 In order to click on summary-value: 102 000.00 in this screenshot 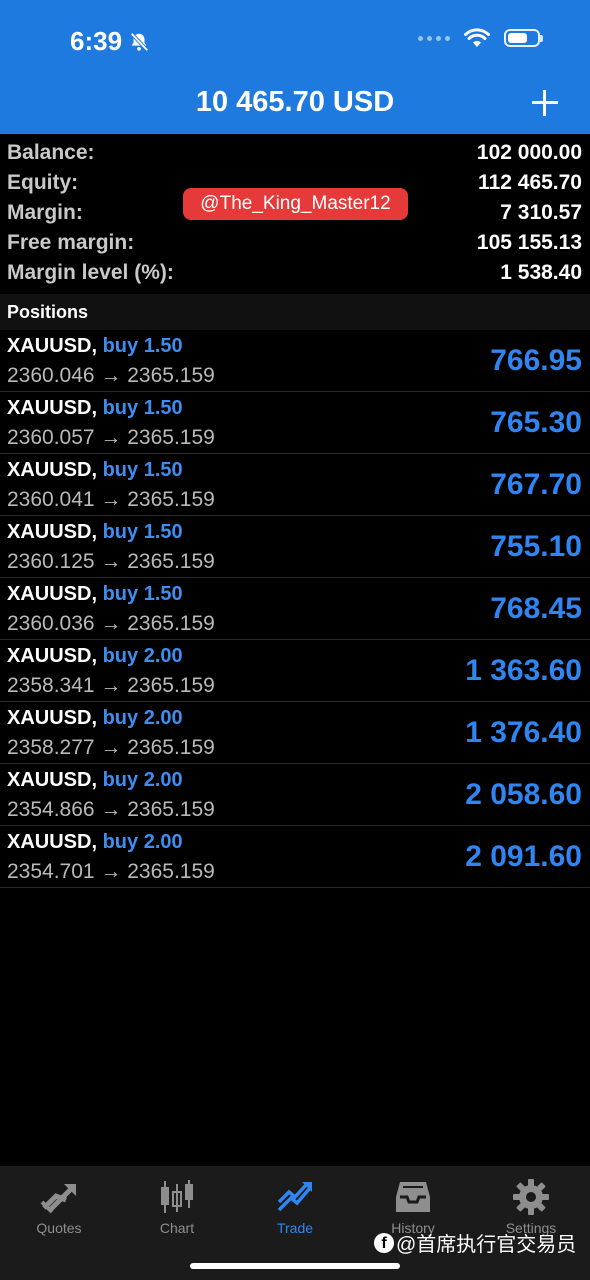, I will do `click(529, 152)`.